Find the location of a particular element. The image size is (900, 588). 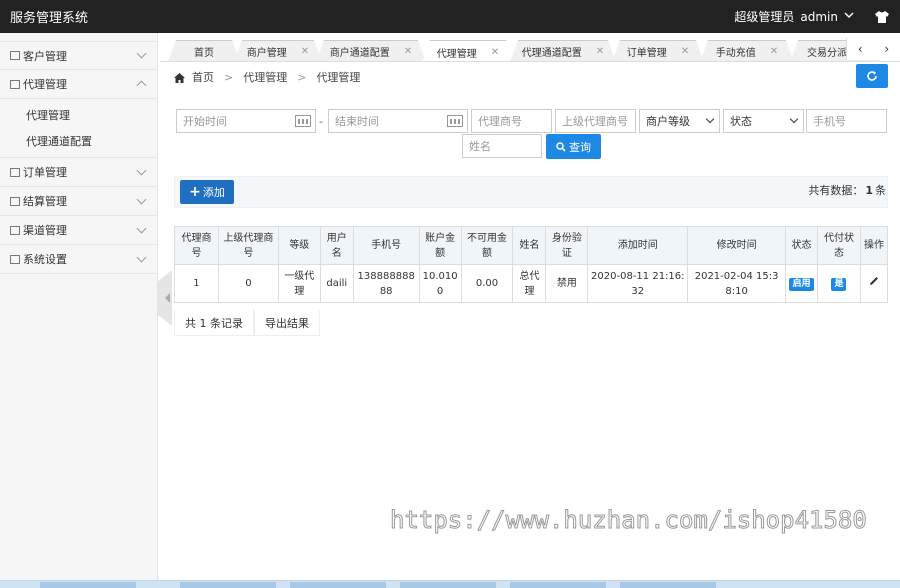

sidebar-item-customers: 客户管理 is located at coordinates (78, 55).